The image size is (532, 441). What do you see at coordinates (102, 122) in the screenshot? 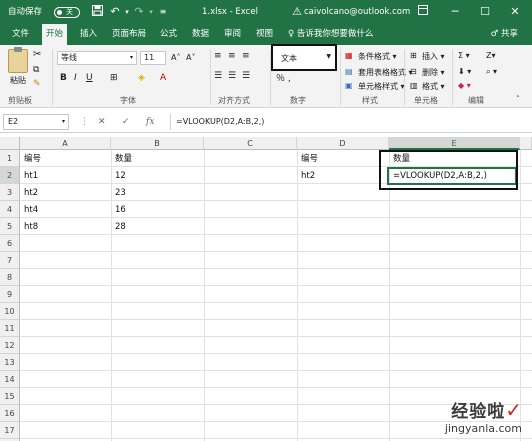
I see `cancel-icon: ✕` at bounding box center [102, 122].